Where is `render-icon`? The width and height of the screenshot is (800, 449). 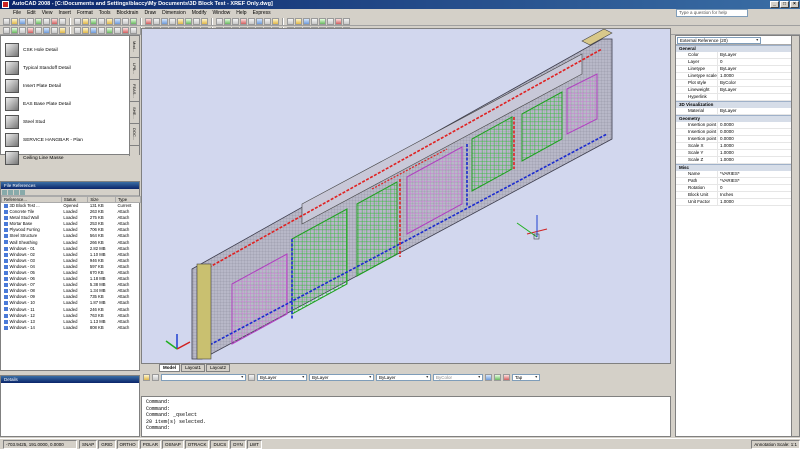 render-icon is located at coordinates (488, 377).